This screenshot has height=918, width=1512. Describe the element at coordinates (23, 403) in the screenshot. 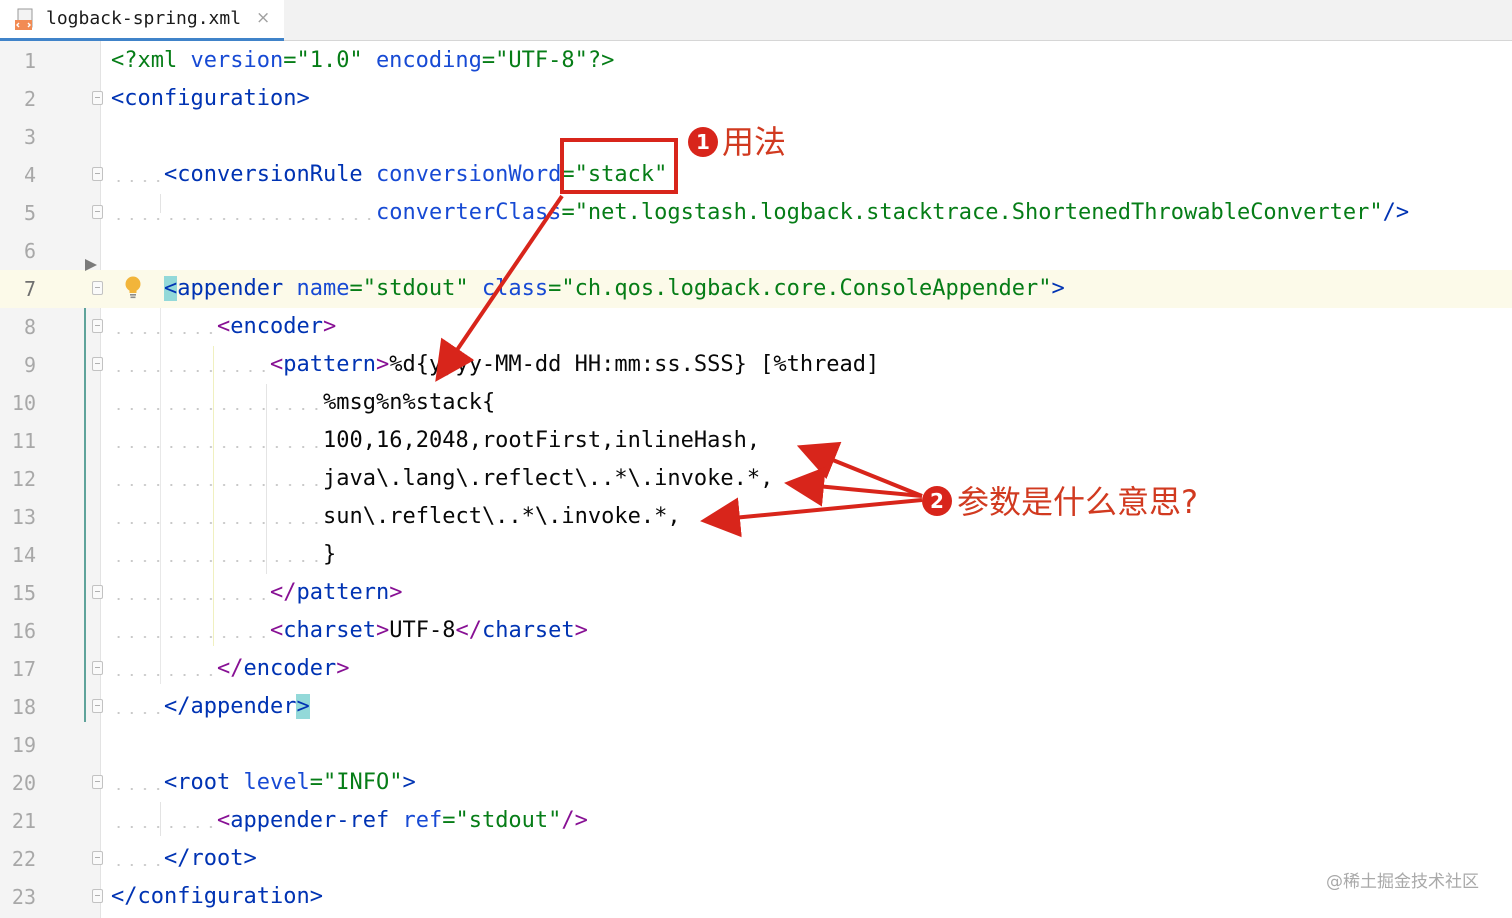

I see `line-number: 10` at that location.